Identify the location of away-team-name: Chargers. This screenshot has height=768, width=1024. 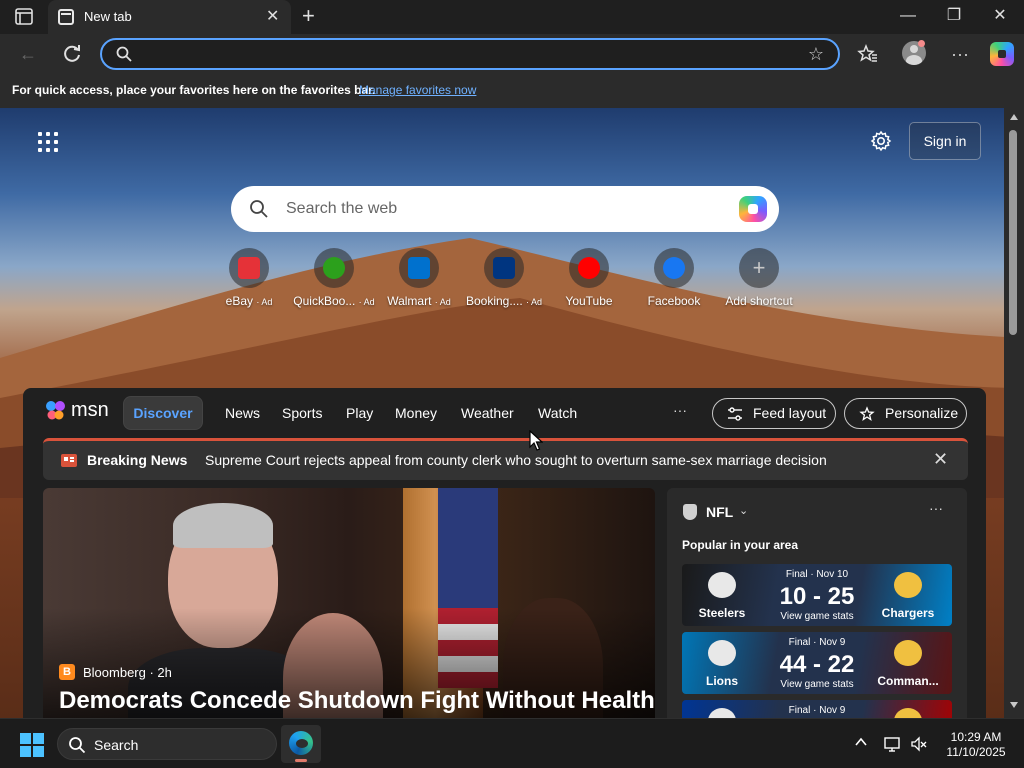
(908, 613).